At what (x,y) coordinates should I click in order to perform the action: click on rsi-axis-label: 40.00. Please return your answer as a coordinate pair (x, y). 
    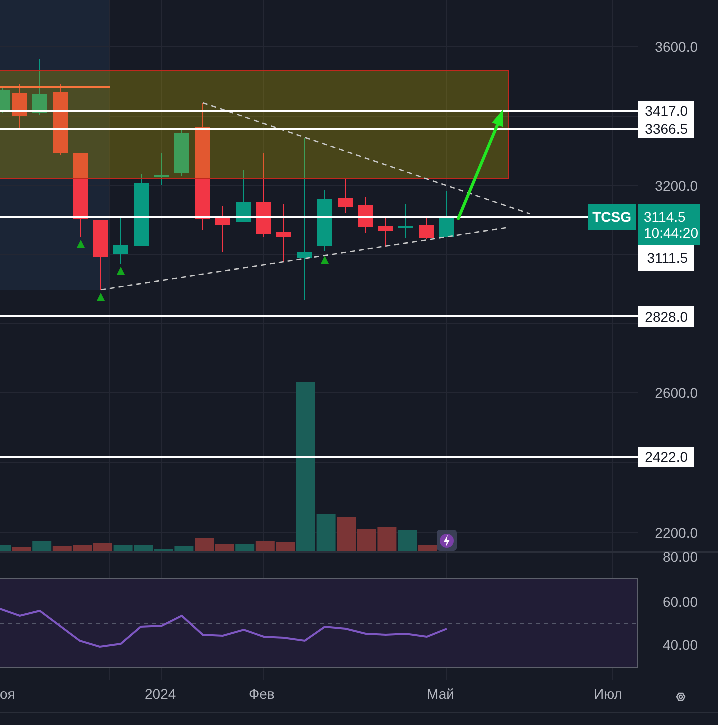
    Looking at the image, I should click on (680, 645).